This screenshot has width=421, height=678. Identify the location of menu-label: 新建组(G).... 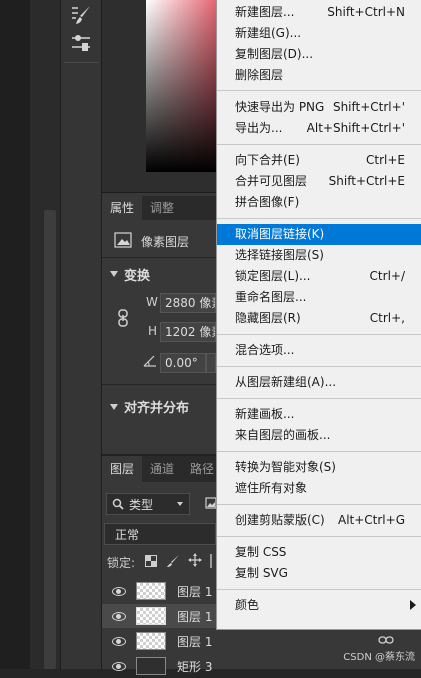
(268, 33).